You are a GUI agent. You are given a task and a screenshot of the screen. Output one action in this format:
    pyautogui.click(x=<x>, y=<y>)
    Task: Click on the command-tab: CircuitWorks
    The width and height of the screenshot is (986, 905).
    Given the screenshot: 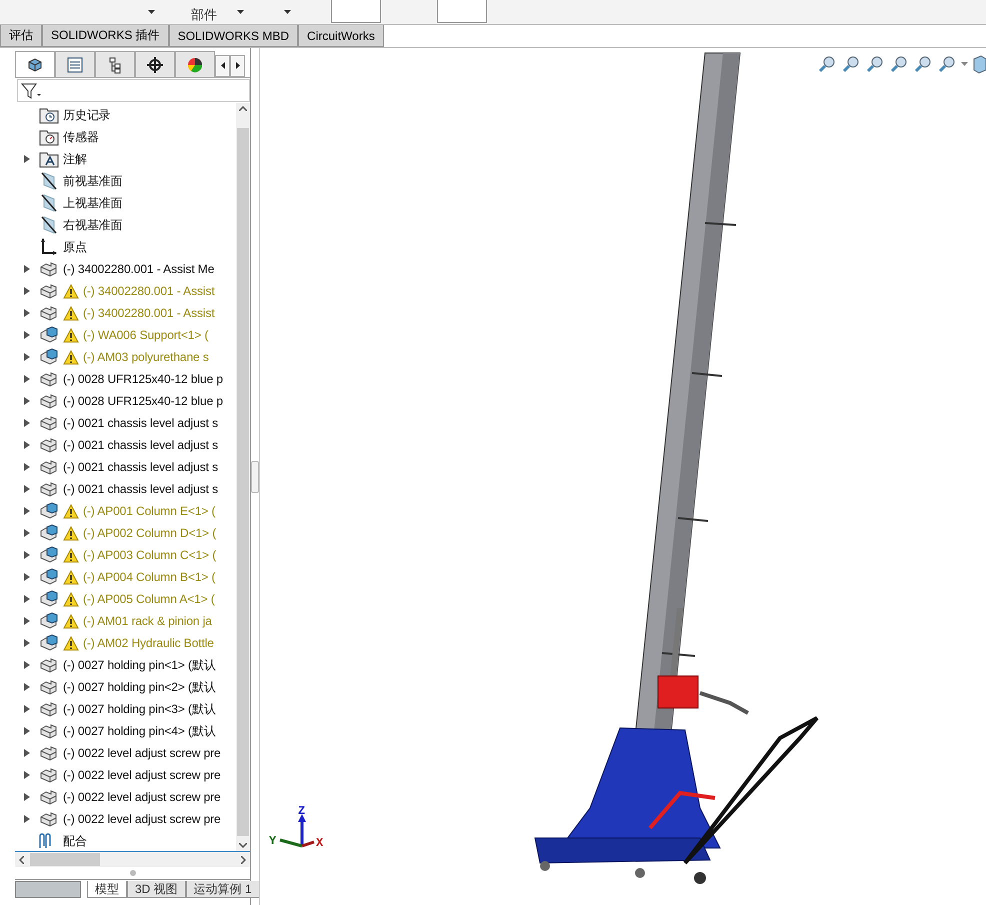 What is the action you would take?
    pyautogui.click(x=341, y=36)
    